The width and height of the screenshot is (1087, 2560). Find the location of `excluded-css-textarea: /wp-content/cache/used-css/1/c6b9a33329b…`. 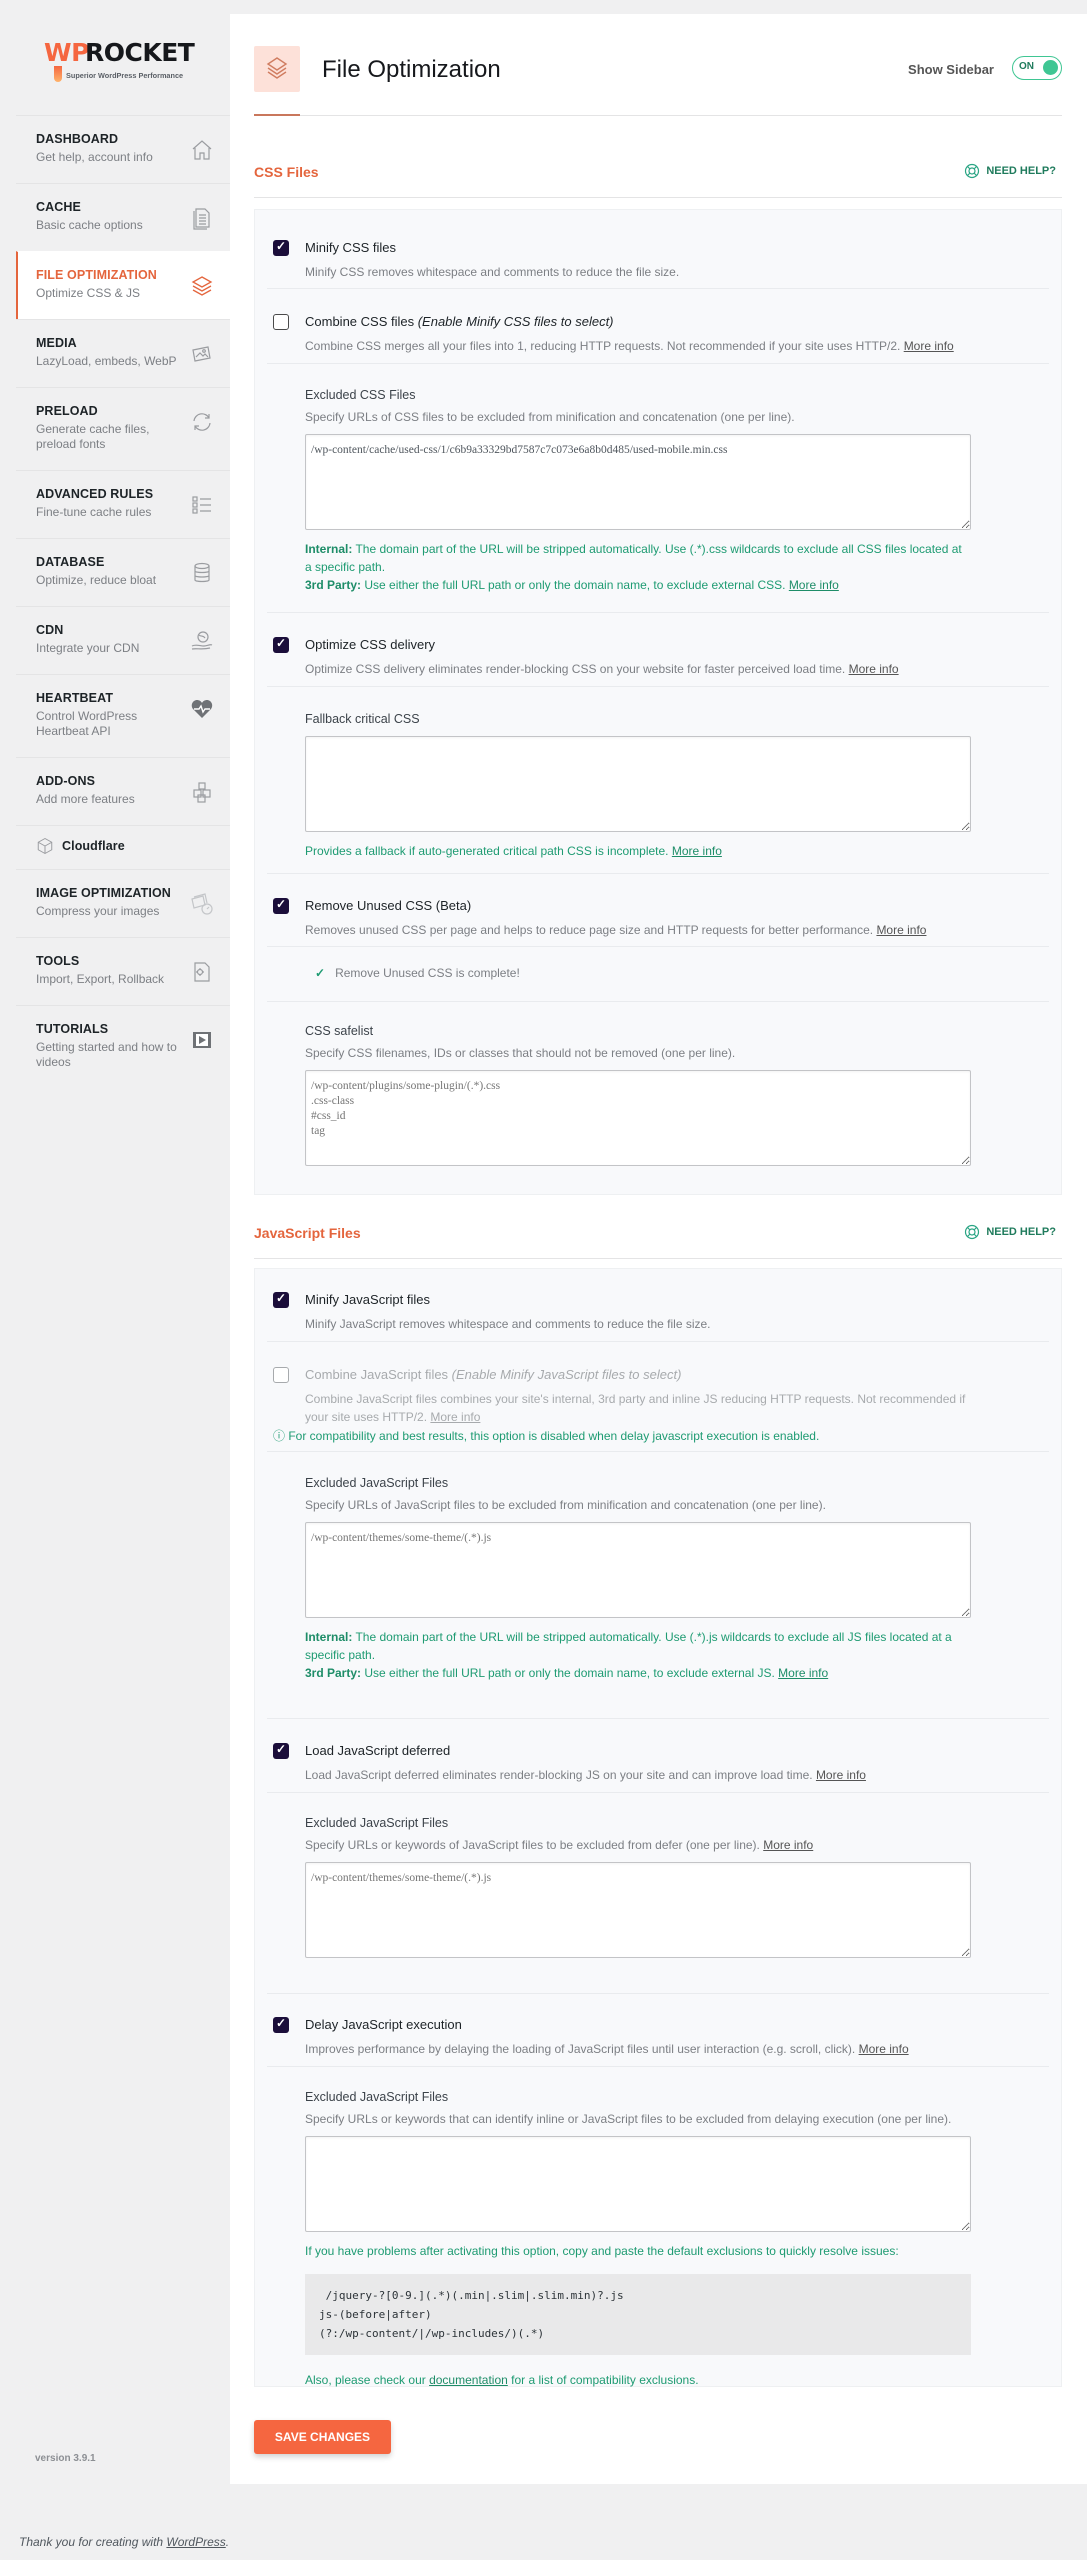

excluded-css-textarea: /wp-content/cache/used-css/1/c6b9a33329b… is located at coordinates (638, 482).